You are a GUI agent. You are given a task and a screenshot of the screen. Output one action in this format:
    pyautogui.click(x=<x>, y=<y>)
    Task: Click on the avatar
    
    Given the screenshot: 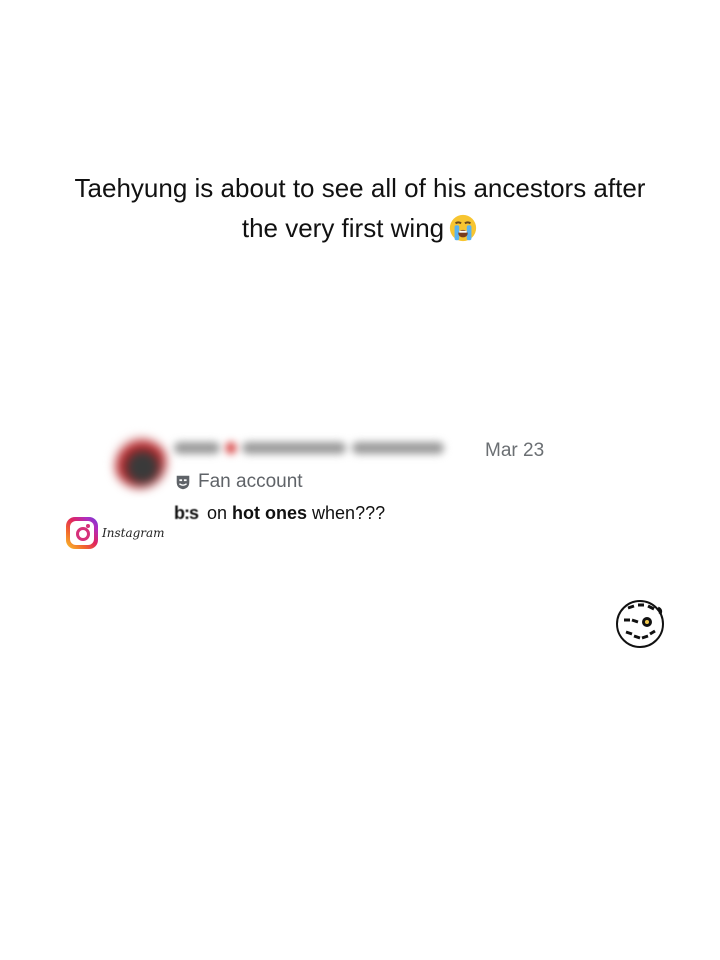 What is the action you would take?
    pyautogui.click(x=140, y=462)
    